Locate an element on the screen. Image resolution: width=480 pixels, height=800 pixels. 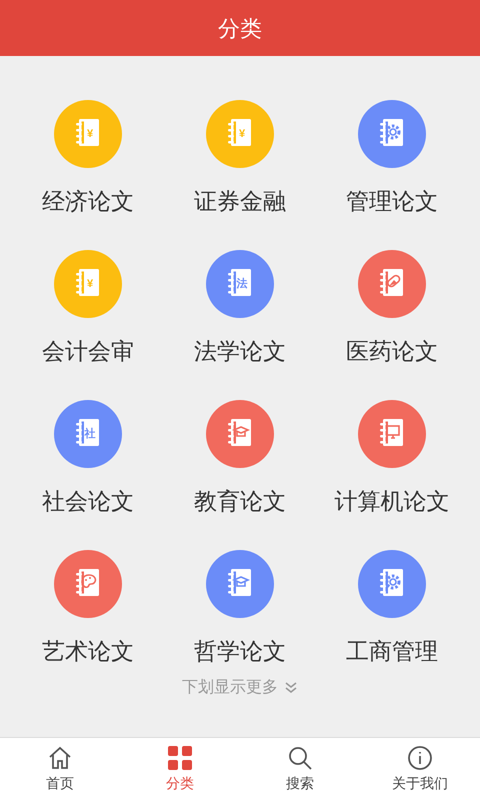
category-item: 计算机论文 is located at coordinates (392, 457).